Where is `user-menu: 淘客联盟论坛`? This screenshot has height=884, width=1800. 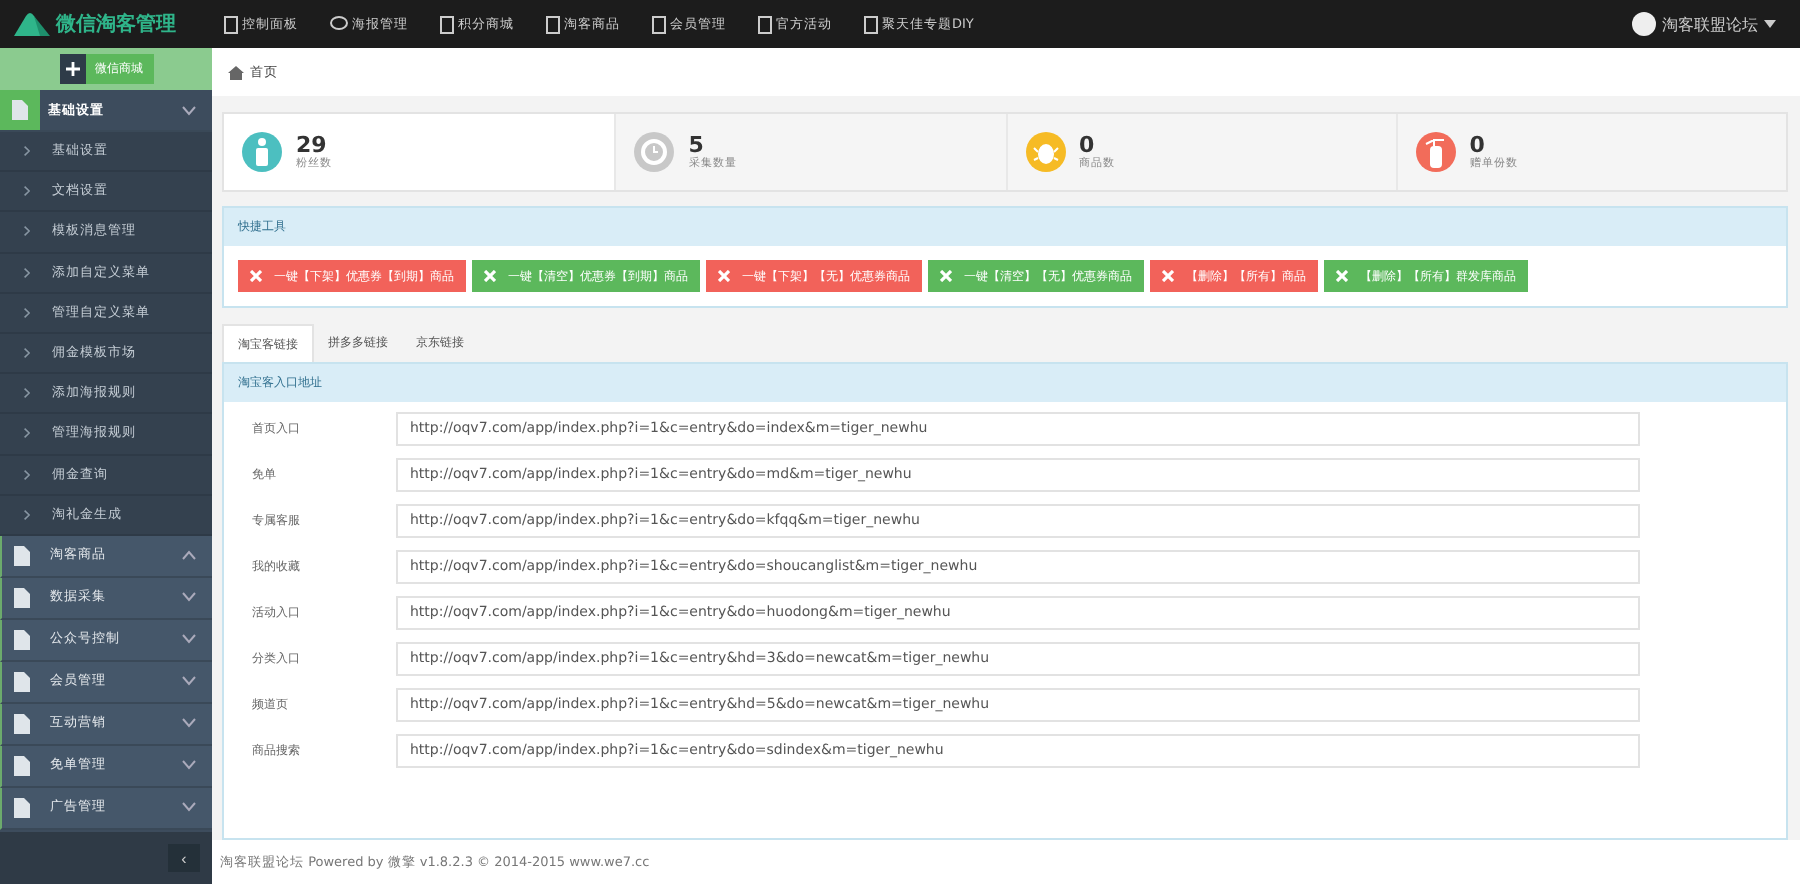 user-menu: 淘客联盟论坛 is located at coordinates (1704, 24).